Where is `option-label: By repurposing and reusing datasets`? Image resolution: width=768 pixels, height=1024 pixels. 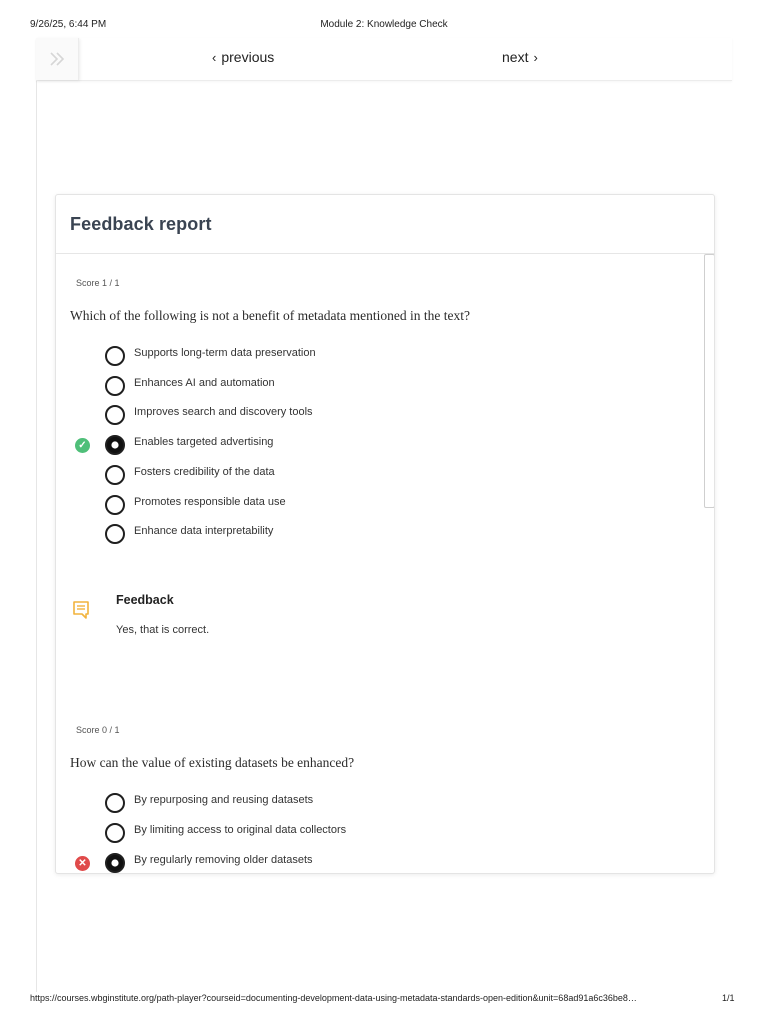 option-label: By repurposing and reusing datasets is located at coordinates (224, 800).